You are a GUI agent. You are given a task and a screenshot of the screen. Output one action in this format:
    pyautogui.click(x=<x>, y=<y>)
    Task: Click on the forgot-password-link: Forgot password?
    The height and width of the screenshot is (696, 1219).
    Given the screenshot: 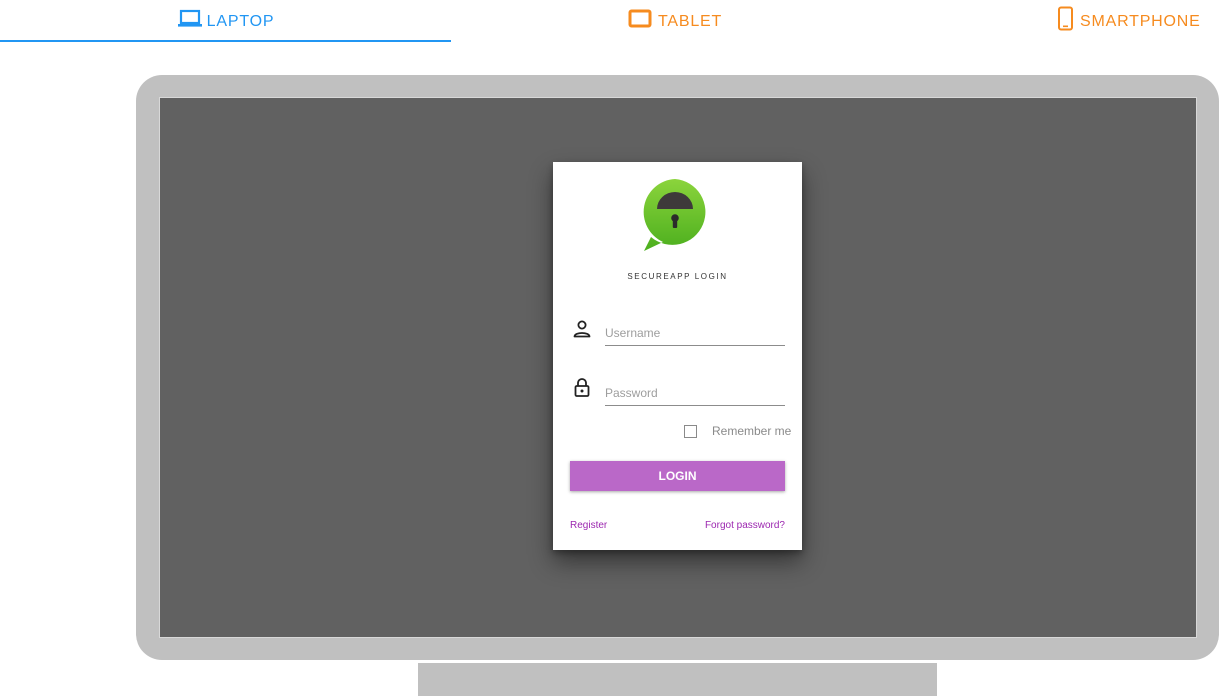 What is the action you would take?
    pyautogui.click(x=745, y=525)
    